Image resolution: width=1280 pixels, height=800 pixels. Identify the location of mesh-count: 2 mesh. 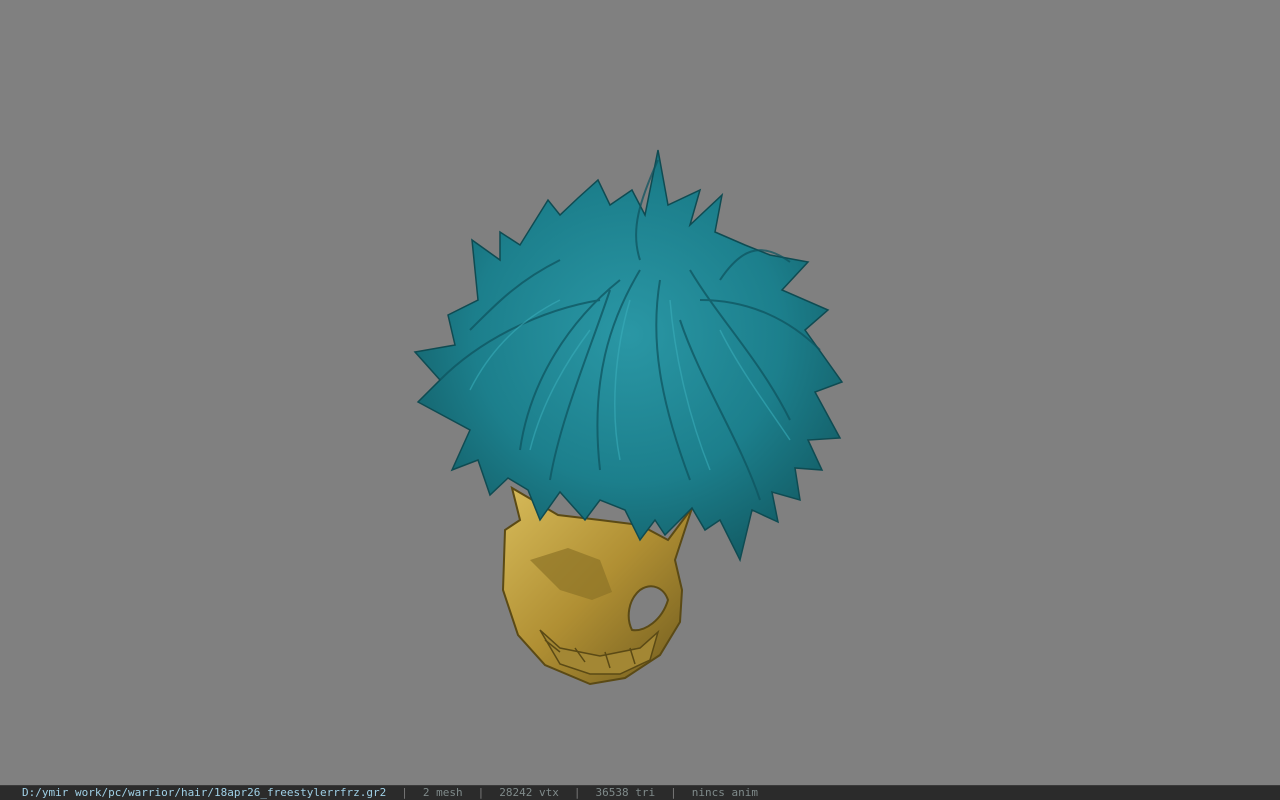
(442, 792).